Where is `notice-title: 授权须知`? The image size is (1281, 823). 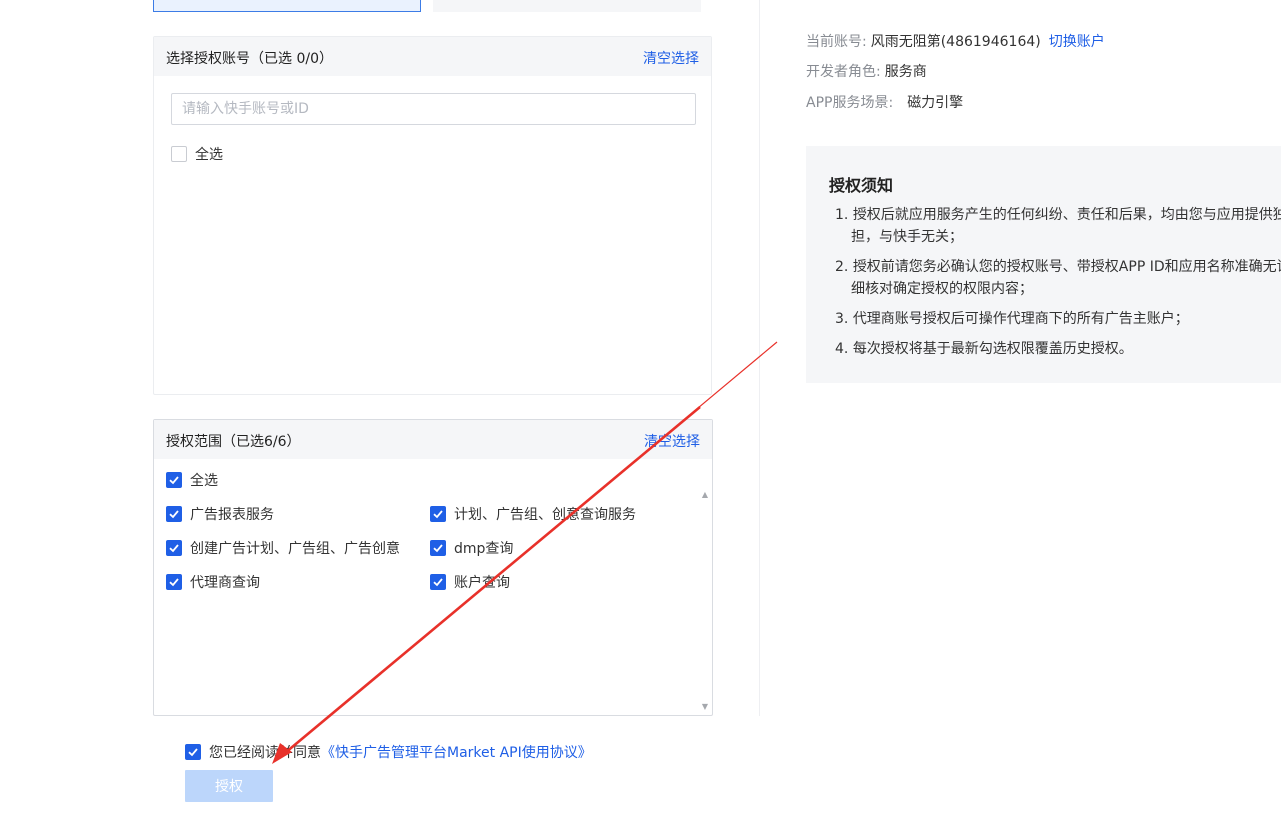 notice-title: 授权须知 is located at coordinates (861, 185).